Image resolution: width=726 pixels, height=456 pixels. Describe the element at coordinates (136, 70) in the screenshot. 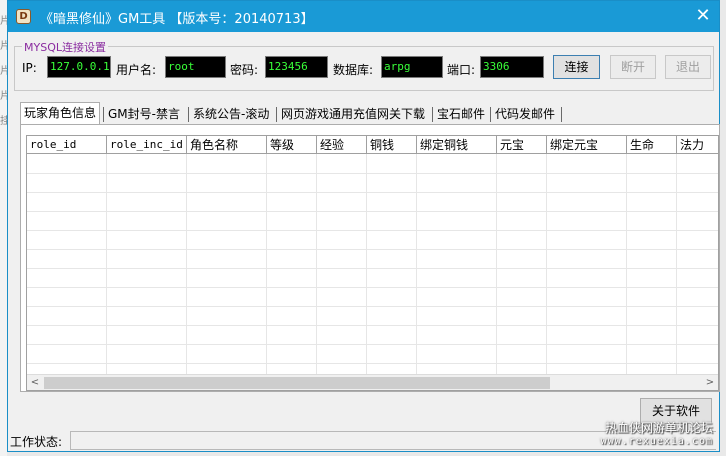

I see `username-label: 用户名:` at that location.